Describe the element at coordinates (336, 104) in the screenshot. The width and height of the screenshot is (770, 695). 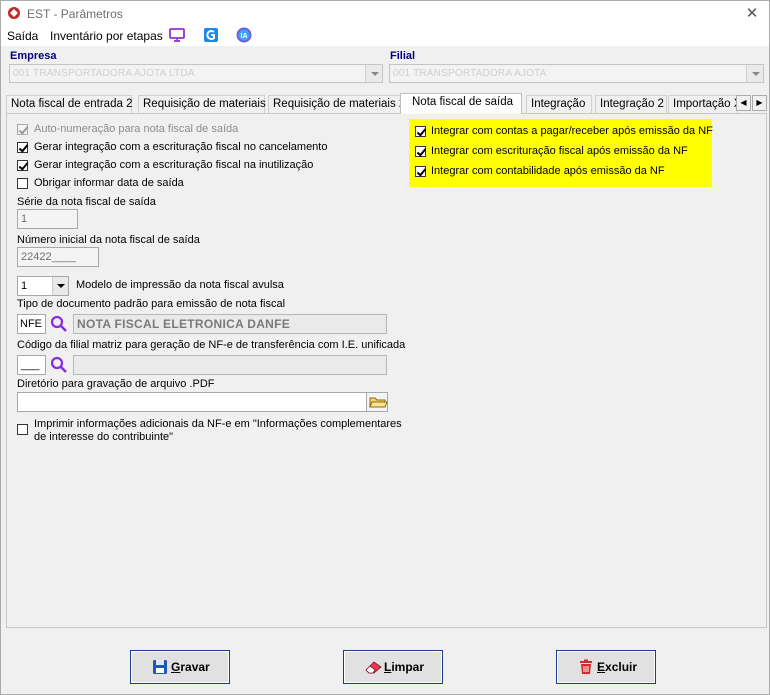
I see `tab-requisicao-materiais-2: Requisição de materiais 2` at that location.